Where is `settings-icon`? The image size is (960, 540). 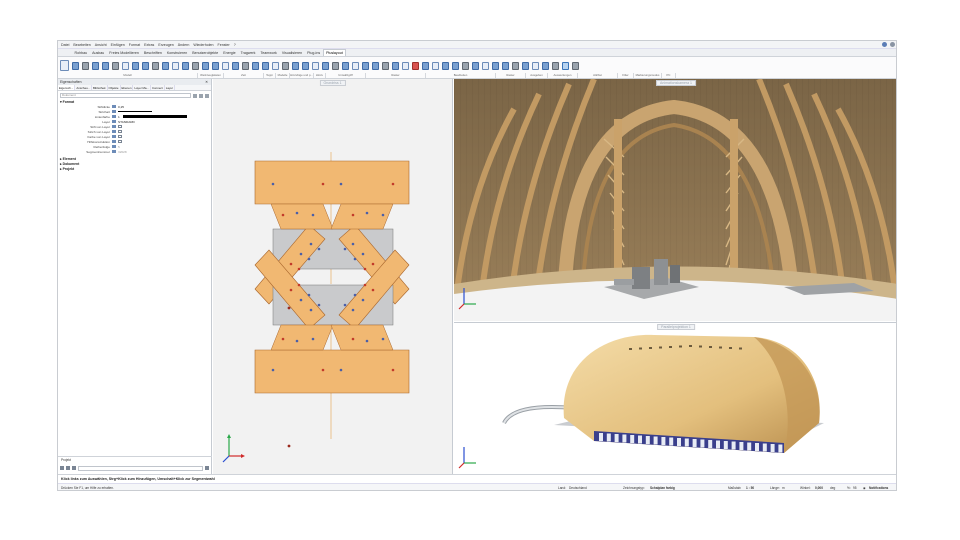 settings-icon is located at coordinates (207, 95).